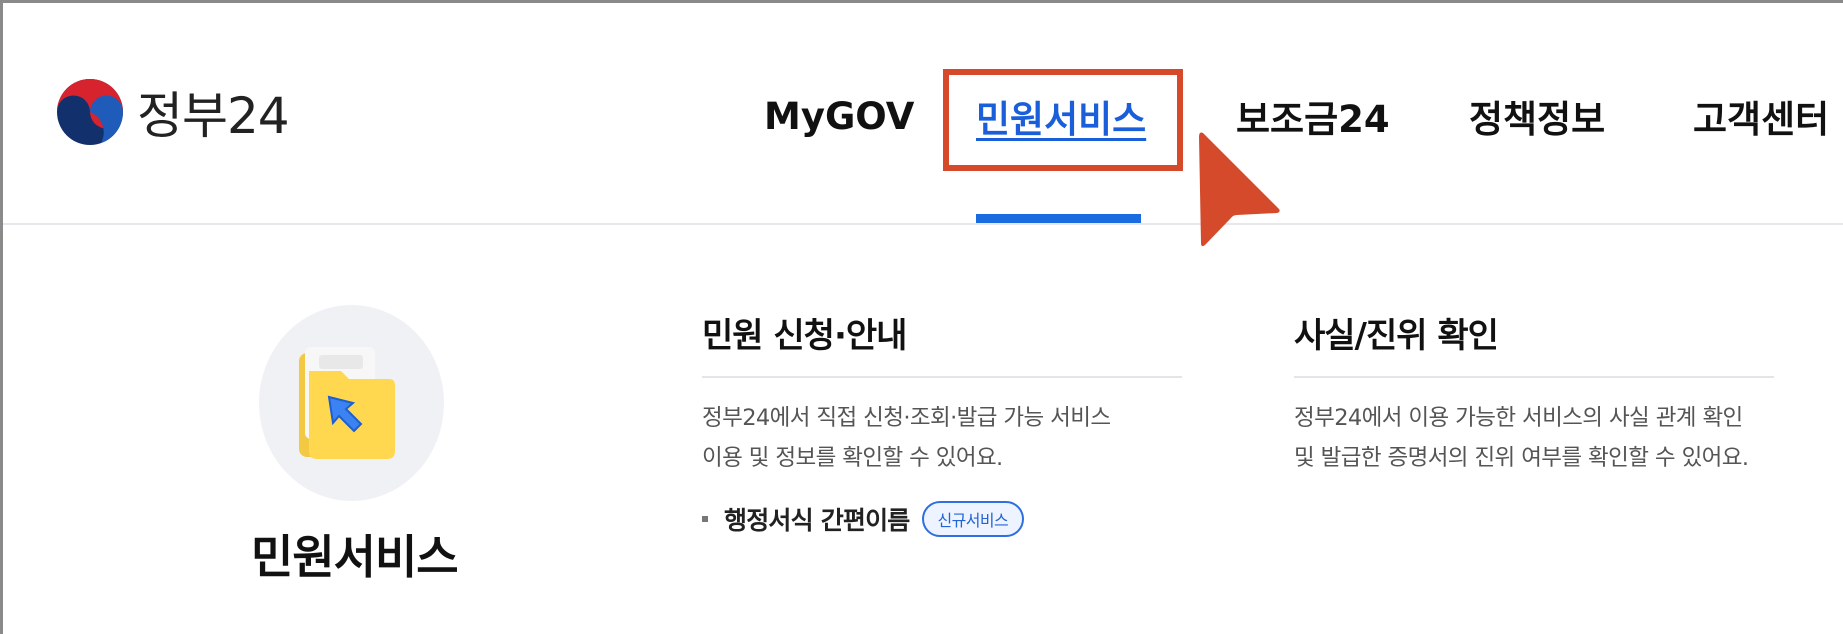 This screenshot has width=1843, height=634. What do you see at coordinates (705, 519) in the screenshot?
I see `bullet-icon` at bounding box center [705, 519].